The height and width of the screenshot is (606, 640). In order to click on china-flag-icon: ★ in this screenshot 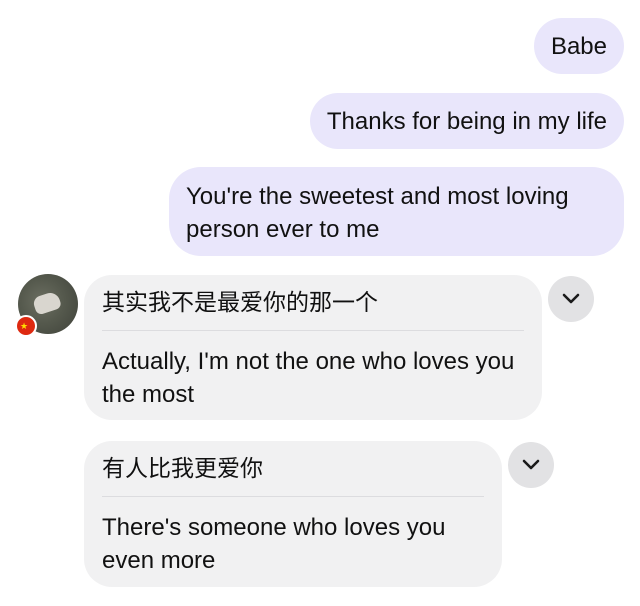, I will do `click(26, 326)`.